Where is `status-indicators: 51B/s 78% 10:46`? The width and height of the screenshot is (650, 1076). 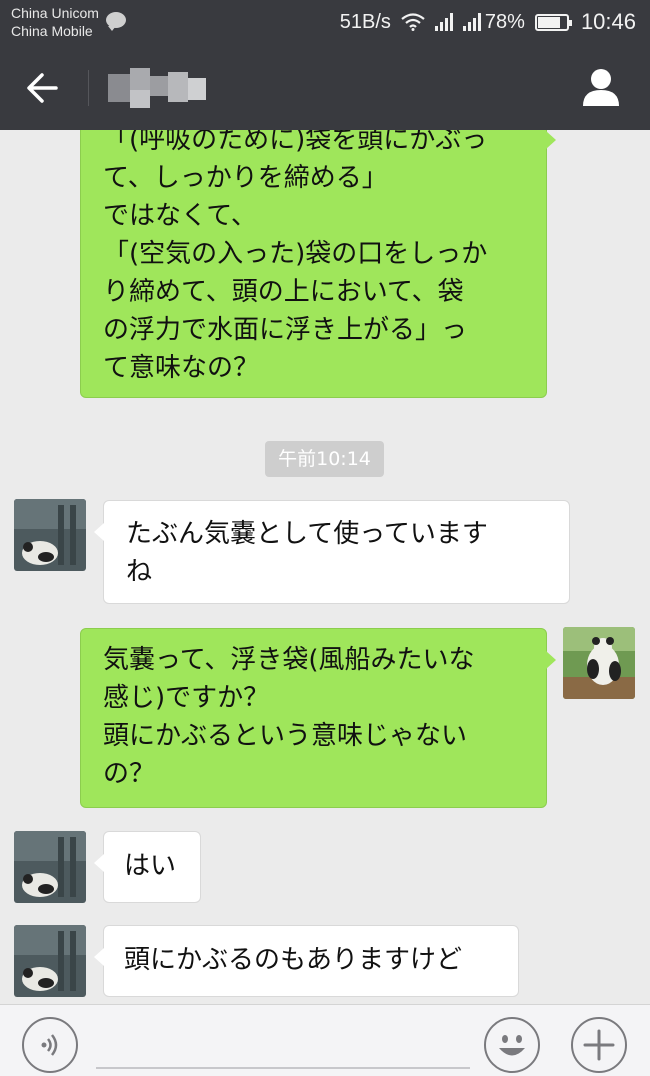 status-indicators: 51B/s 78% 10:46 is located at coordinates (488, 22).